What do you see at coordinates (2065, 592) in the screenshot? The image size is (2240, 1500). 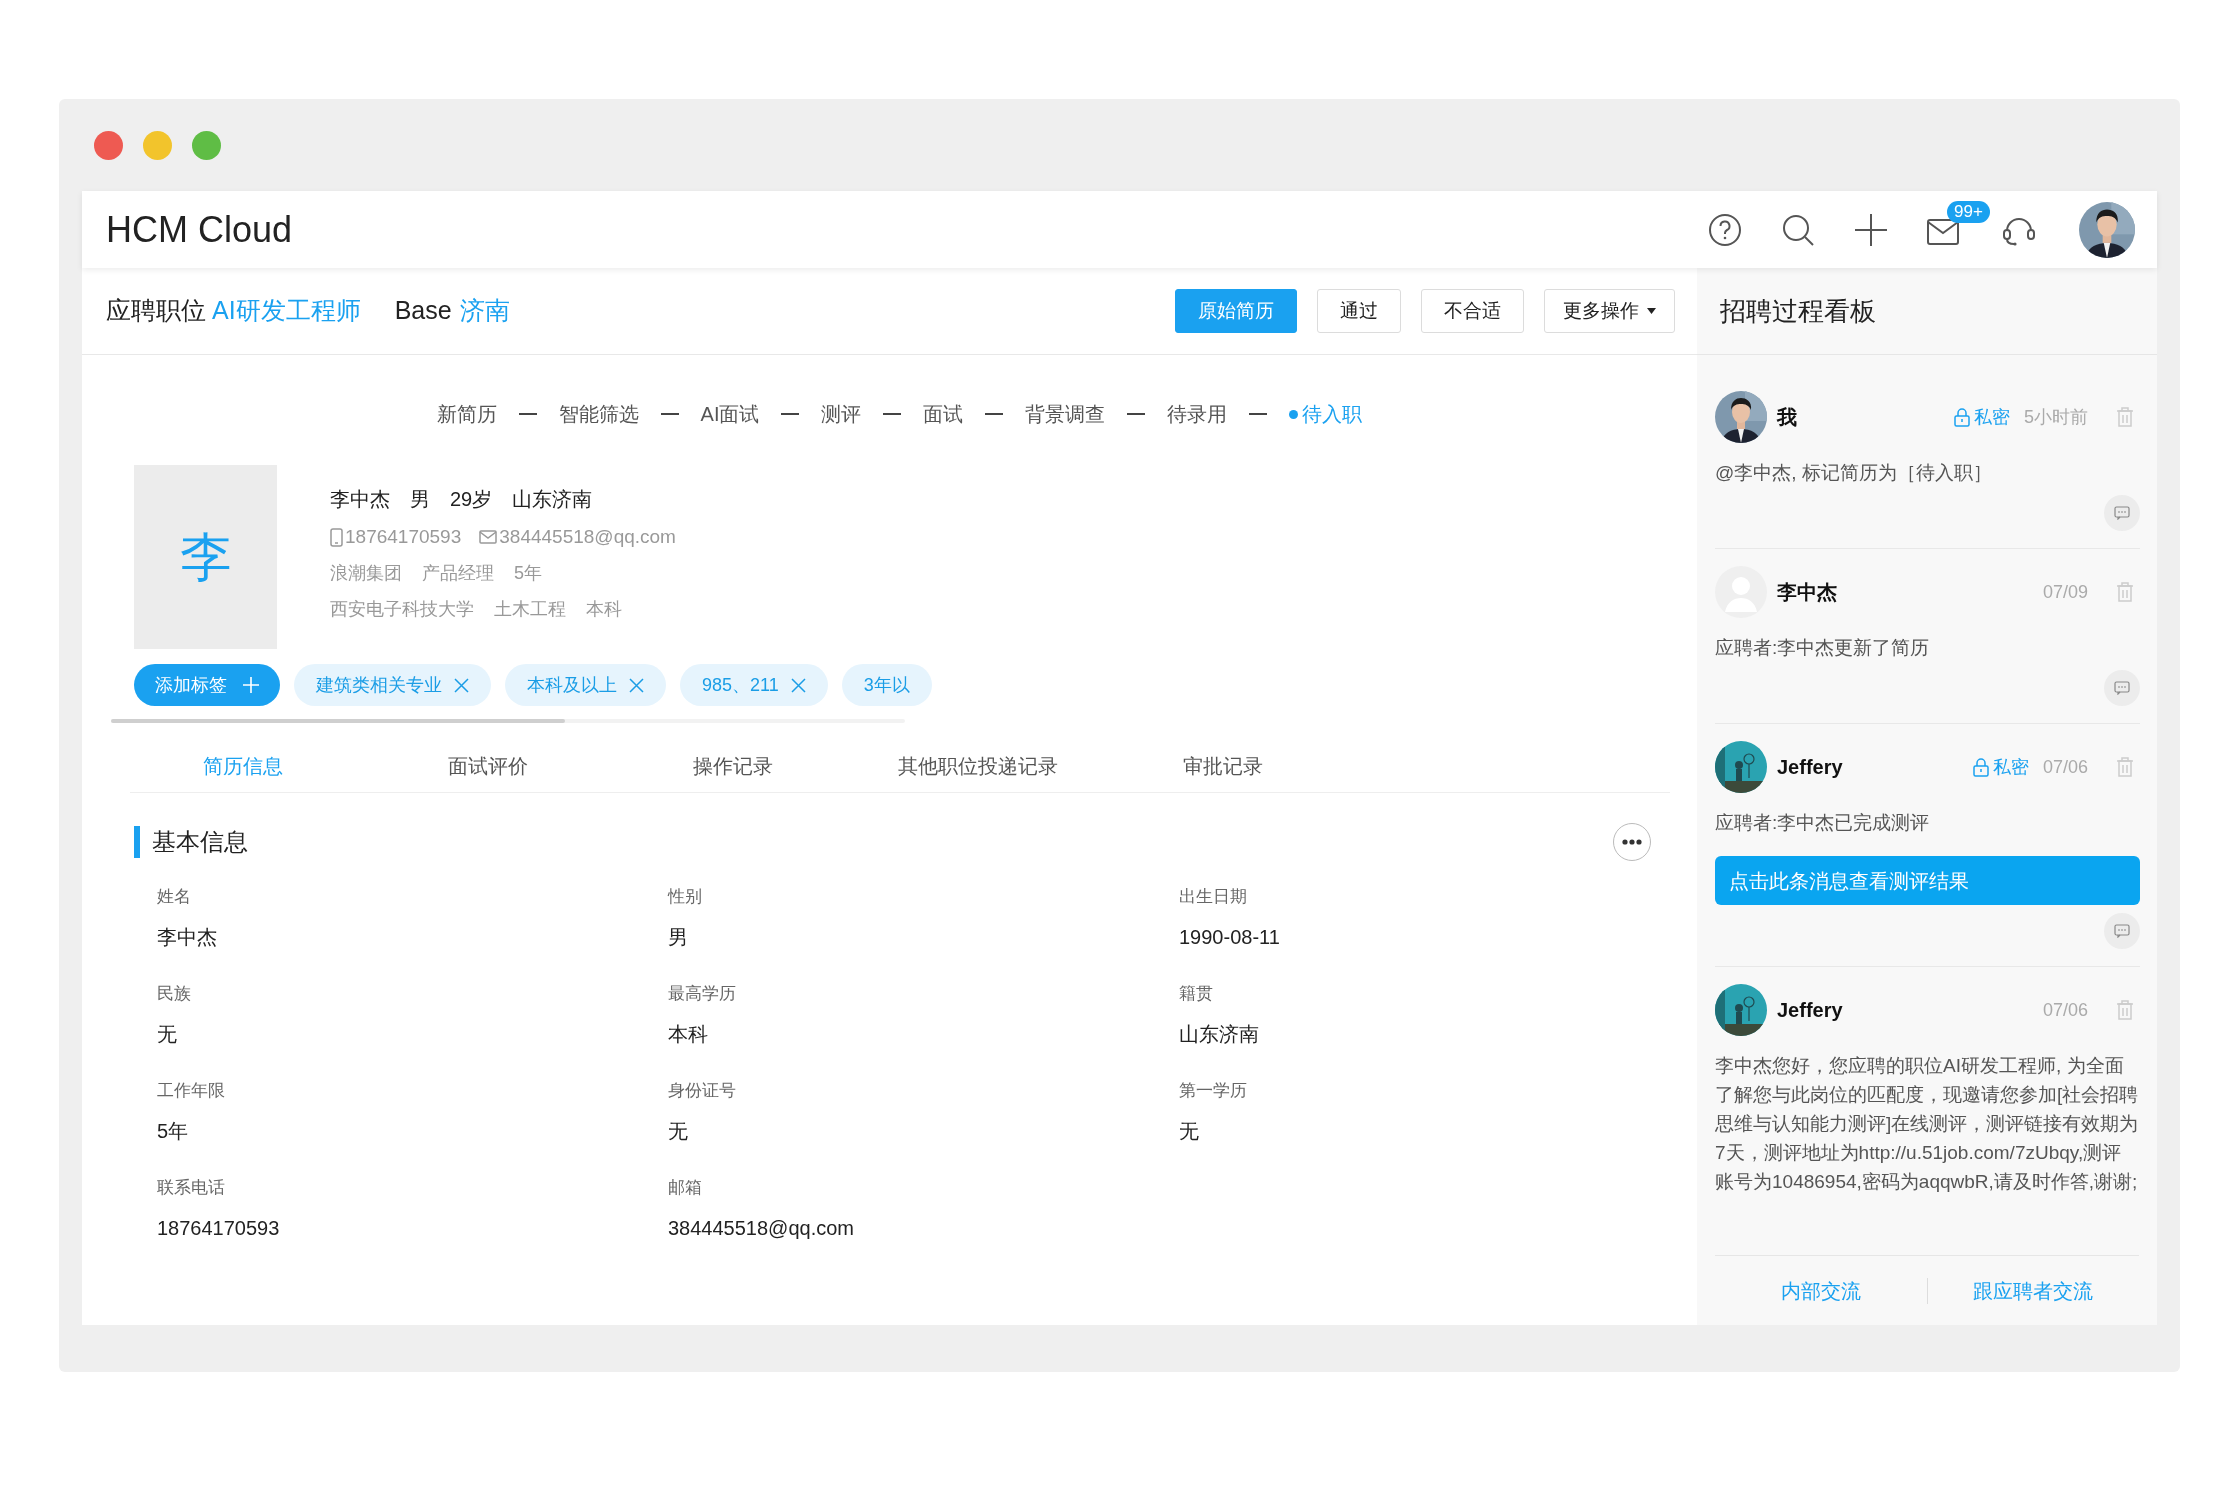 I see `timestamp: 07/09` at bounding box center [2065, 592].